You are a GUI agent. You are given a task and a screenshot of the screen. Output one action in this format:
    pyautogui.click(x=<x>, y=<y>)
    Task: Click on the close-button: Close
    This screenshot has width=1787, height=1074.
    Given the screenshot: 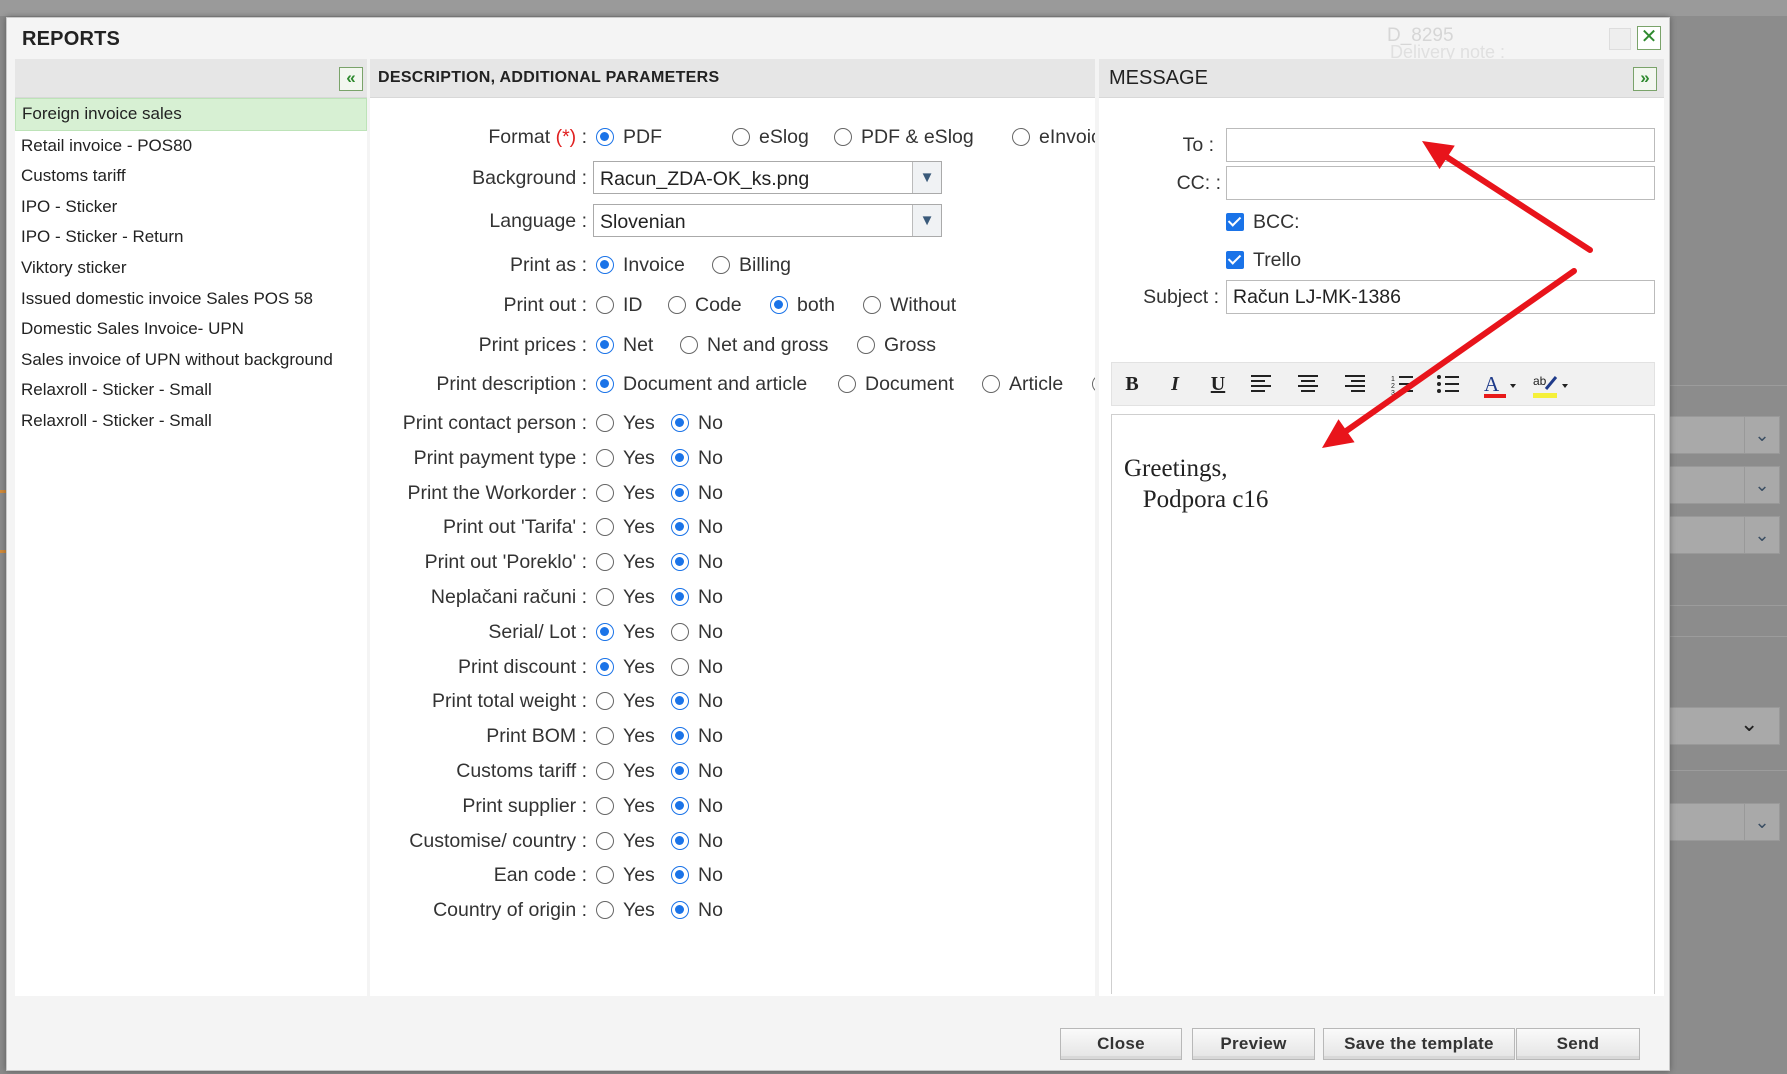 What is the action you would take?
    pyautogui.click(x=1121, y=1044)
    